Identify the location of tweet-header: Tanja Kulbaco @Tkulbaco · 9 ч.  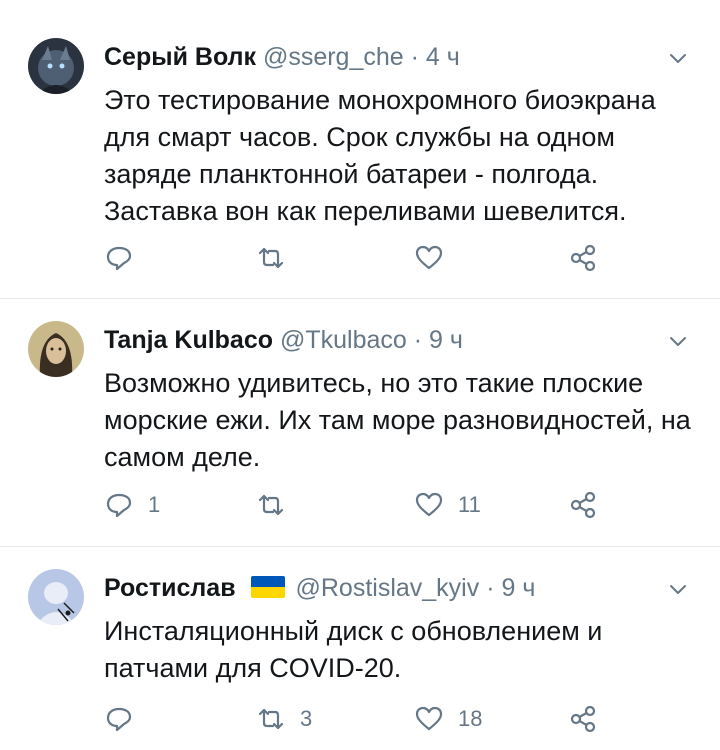
(382, 340).